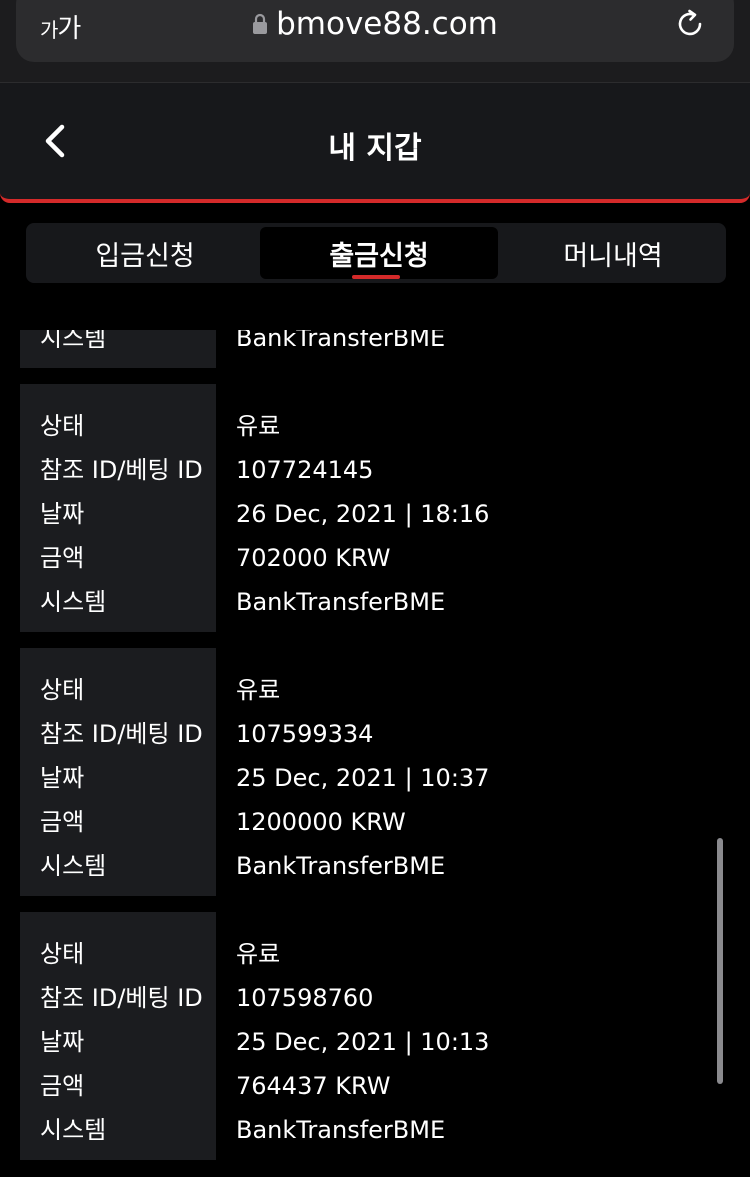 The height and width of the screenshot is (1177, 750). I want to click on reload-icon, so click(690, 24).